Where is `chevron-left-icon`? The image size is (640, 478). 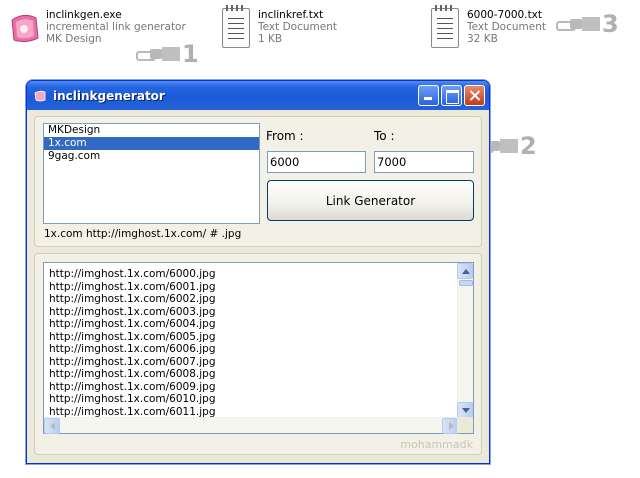
chevron-left-icon is located at coordinates (52, 426).